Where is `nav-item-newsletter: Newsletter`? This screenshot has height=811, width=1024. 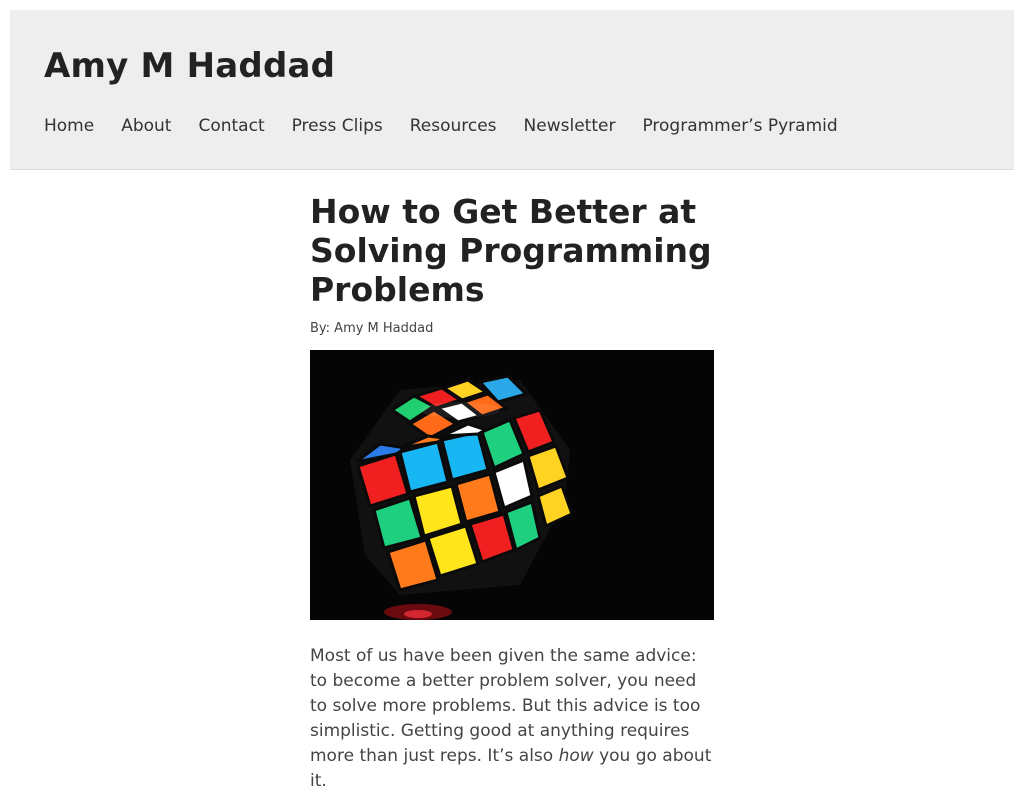 nav-item-newsletter: Newsletter is located at coordinates (570, 126).